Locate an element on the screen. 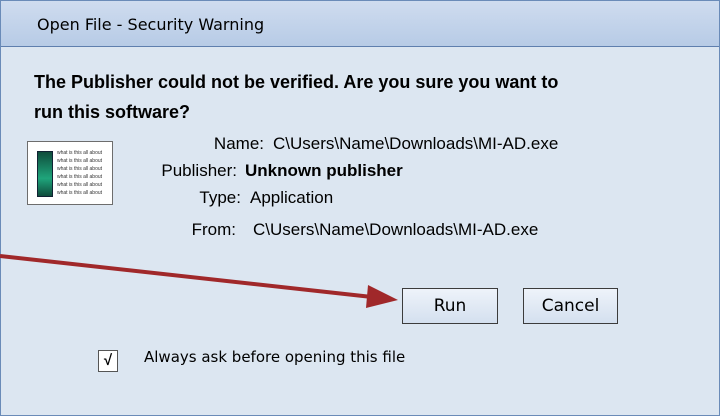 This screenshot has width=720, height=416. always-ask-checkbox: √ is located at coordinates (108, 361).